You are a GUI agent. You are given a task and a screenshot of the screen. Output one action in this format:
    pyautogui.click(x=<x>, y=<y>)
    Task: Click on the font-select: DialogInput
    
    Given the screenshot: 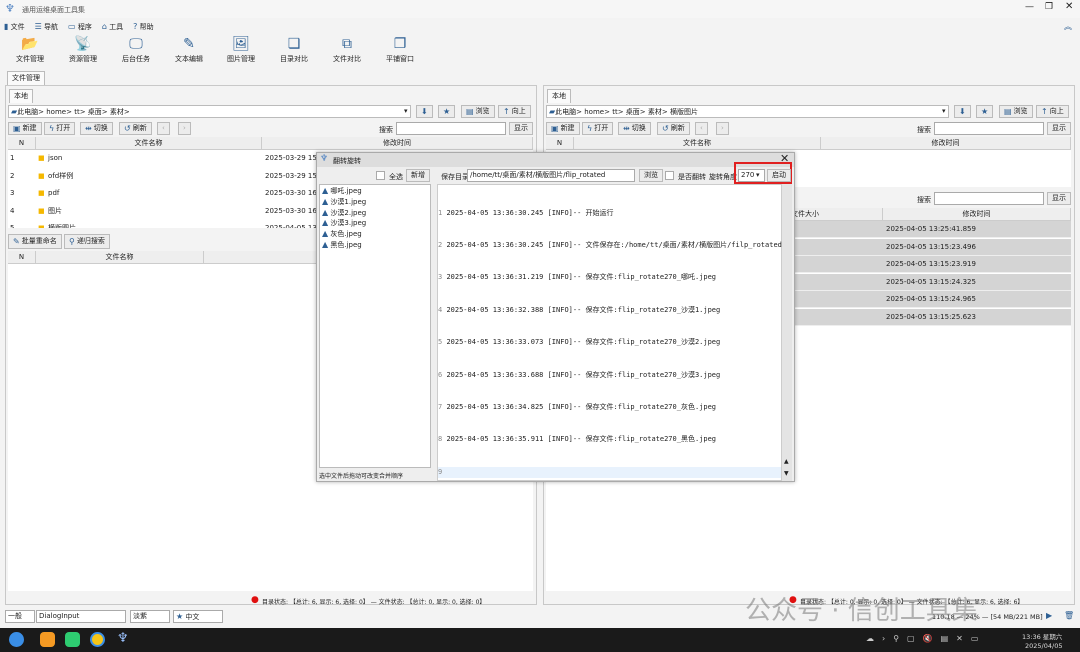 What is the action you would take?
    pyautogui.click(x=81, y=616)
    